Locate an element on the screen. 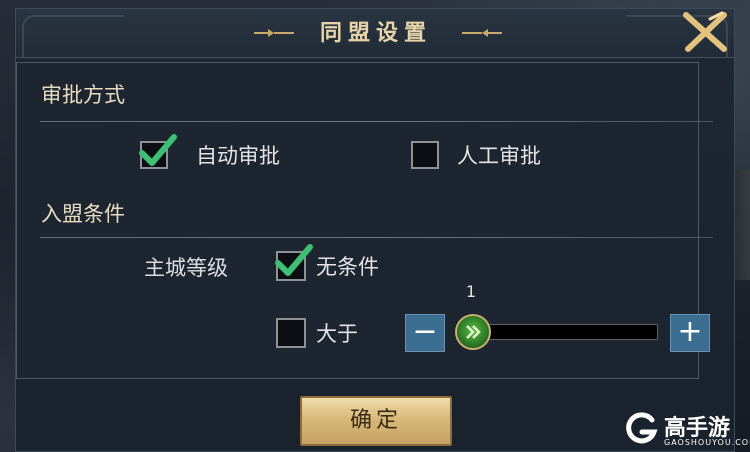 Image resolution: width=750 pixels, height=452 pixels. watermark-url: GAOSHOUYOU.COM is located at coordinates (707, 442).